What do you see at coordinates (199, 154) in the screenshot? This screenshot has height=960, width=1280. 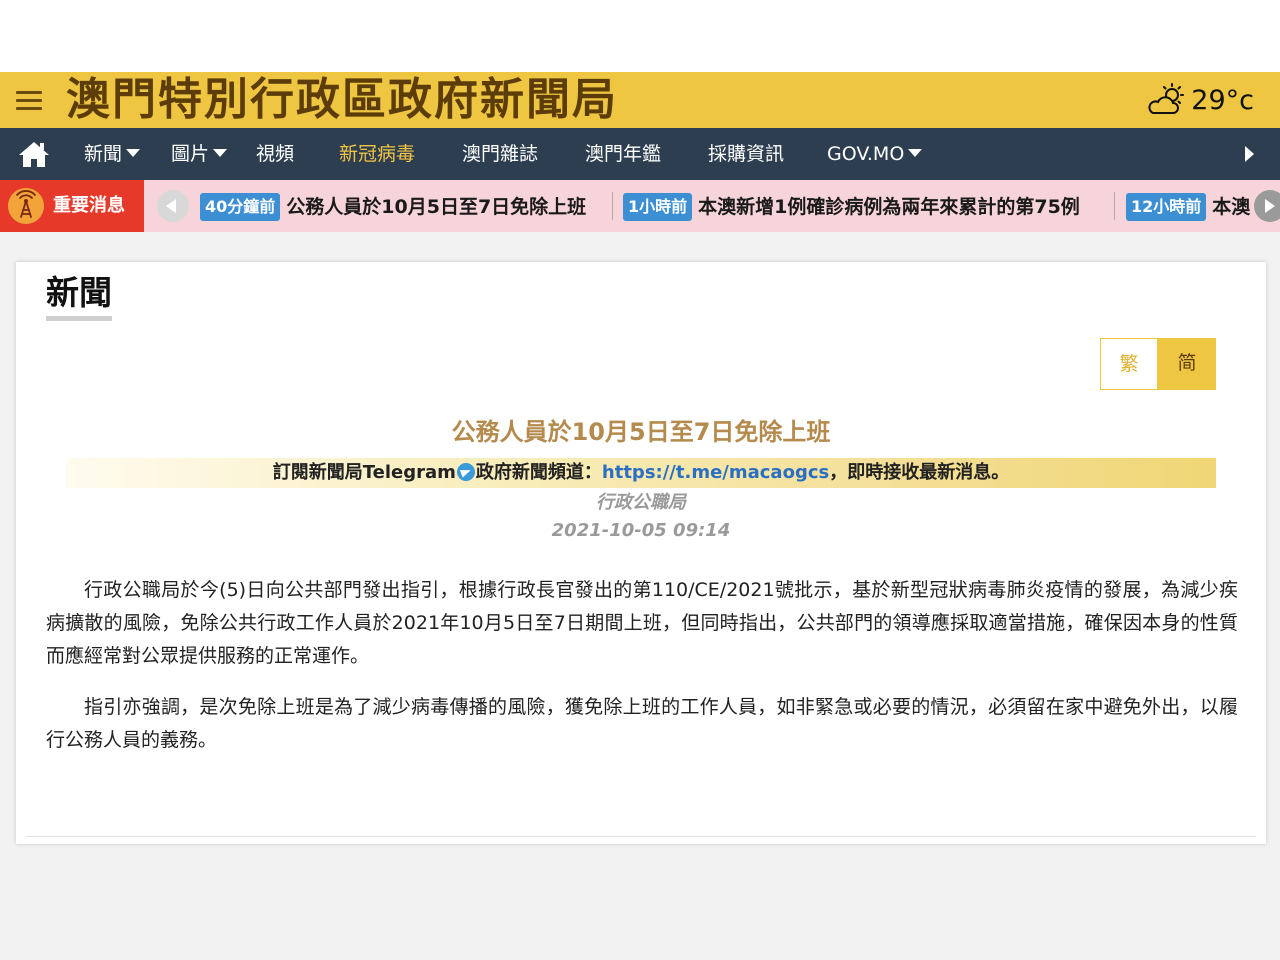 I see `nav-item-photos: 圖片` at bounding box center [199, 154].